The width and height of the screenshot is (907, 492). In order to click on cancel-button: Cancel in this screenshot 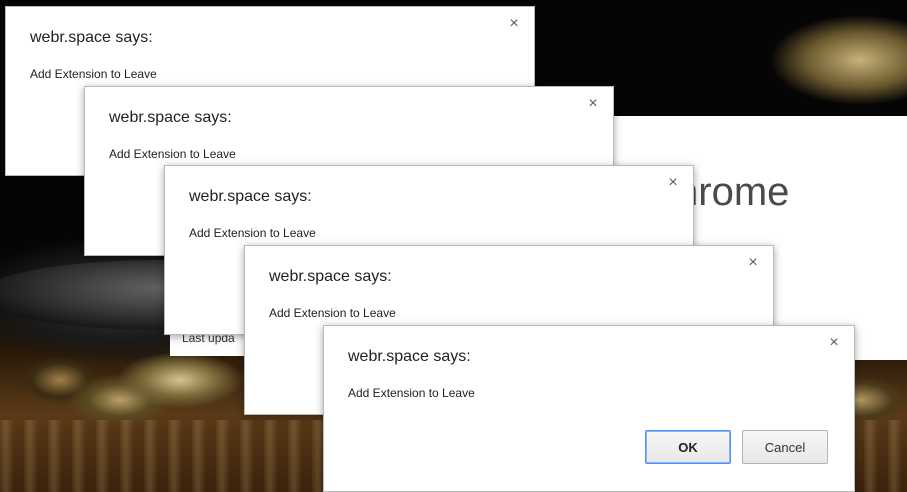, I will do `click(785, 447)`.